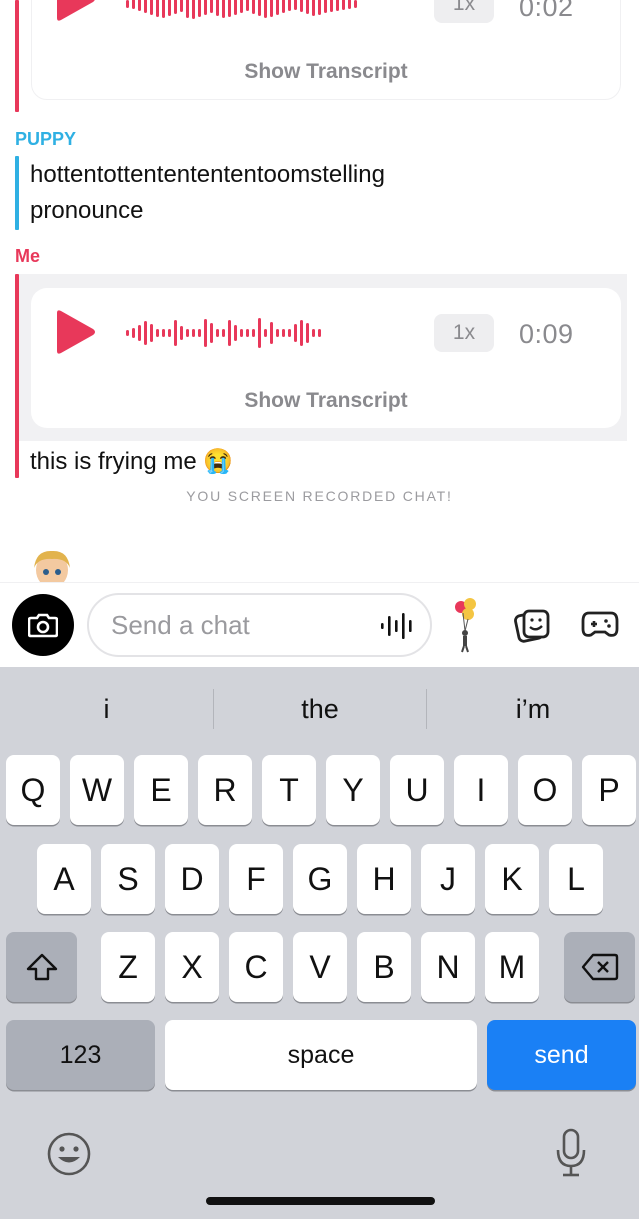 The image size is (639, 1219). Describe the element at coordinates (384, 967) in the screenshot. I see `key-b: B` at that location.